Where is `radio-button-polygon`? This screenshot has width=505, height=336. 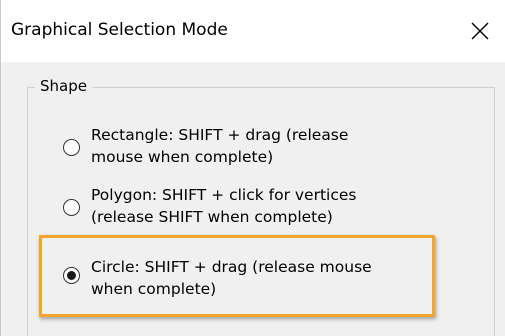
radio-button-polygon is located at coordinates (71, 207).